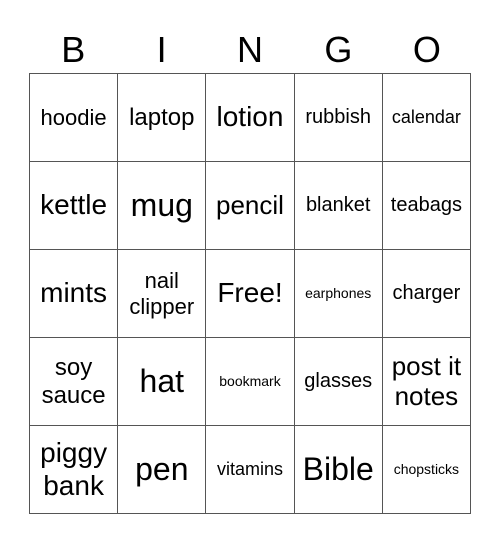 The width and height of the screenshot is (500, 544). Describe the element at coordinates (74, 118) in the screenshot. I see `bingo-cell: hoodie` at that location.